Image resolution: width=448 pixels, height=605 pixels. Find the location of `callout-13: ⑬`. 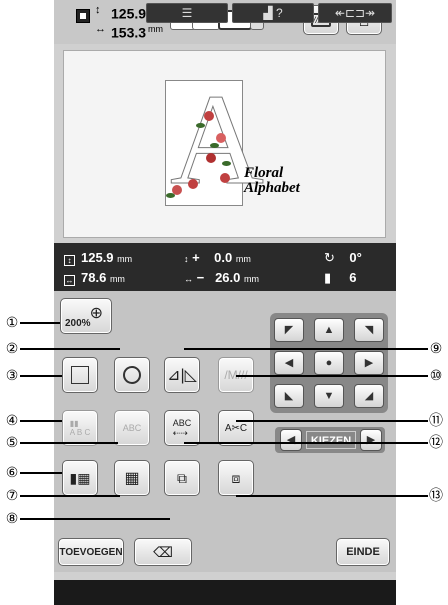

callout-13: ⑬ is located at coordinates (436, 495).